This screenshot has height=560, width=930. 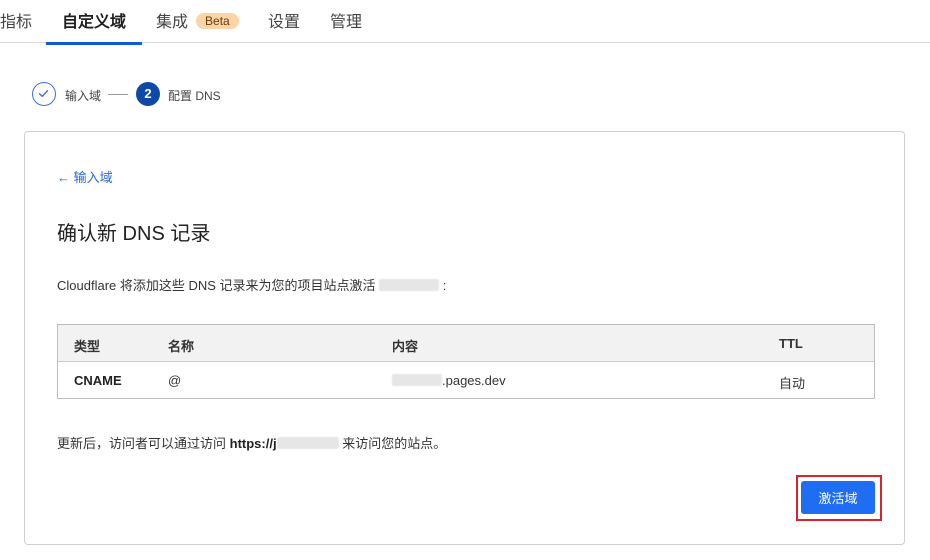 What do you see at coordinates (98, 380) in the screenshot?
I see `record-type: CNAME` at bounding box center [98, 380].